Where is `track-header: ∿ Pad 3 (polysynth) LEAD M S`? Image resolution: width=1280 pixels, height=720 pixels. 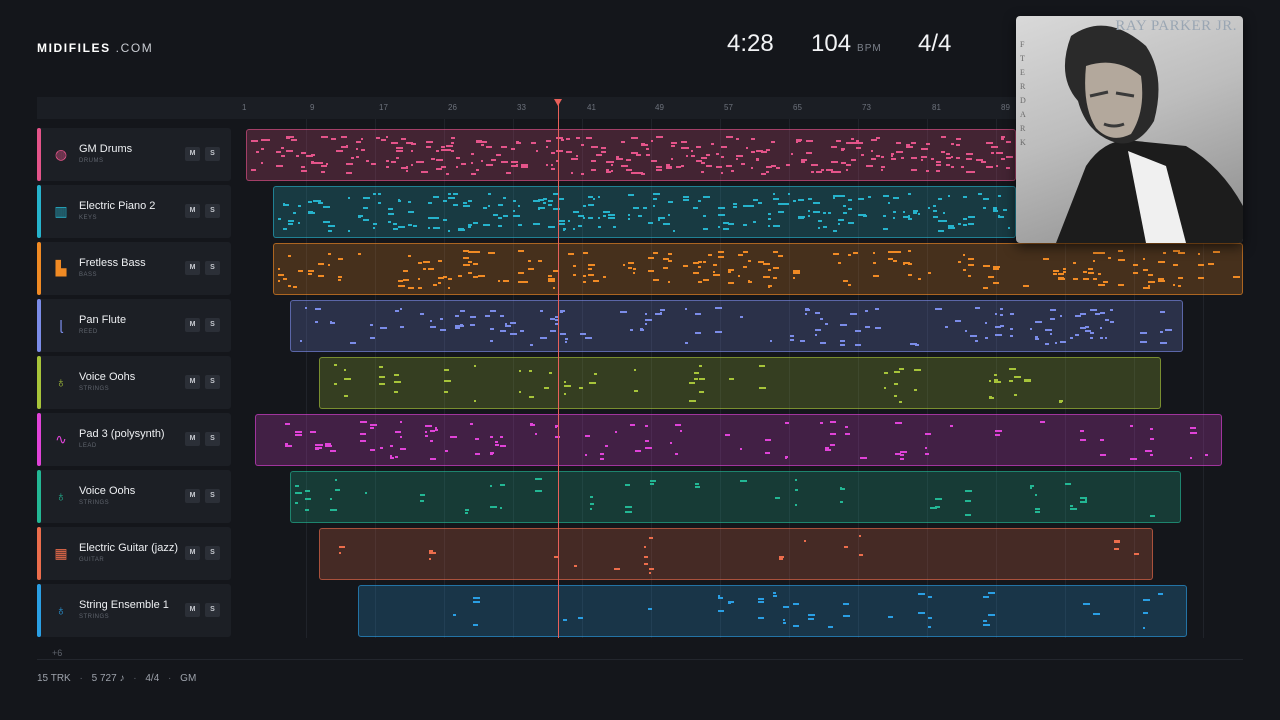
track-header: ∿ Pad 3 (polysynth) LEAD M S is located at coordinates (134, 439).